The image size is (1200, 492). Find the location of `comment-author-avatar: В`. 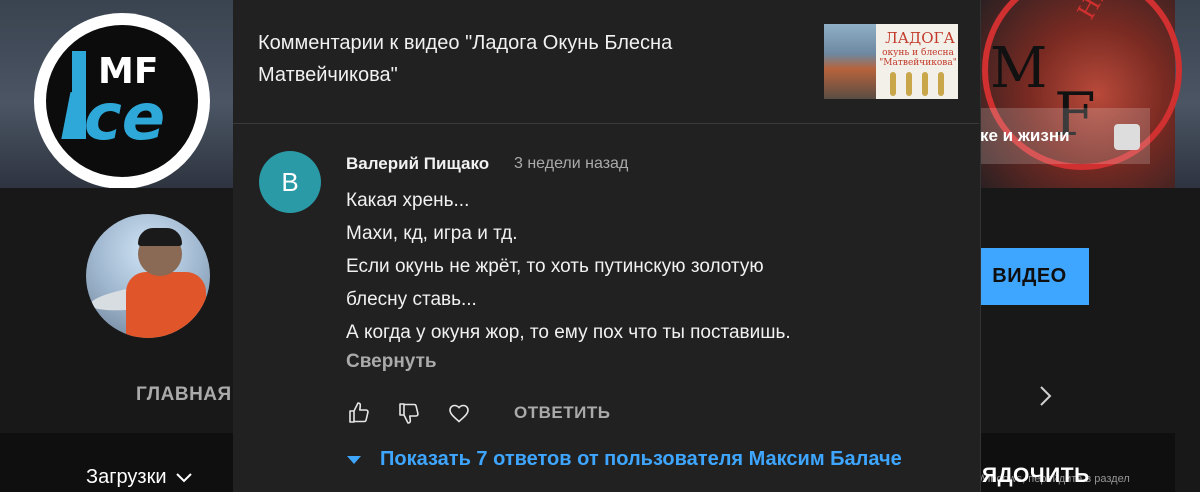

comment-author-avatar: В is located at coordinates (290, 182).